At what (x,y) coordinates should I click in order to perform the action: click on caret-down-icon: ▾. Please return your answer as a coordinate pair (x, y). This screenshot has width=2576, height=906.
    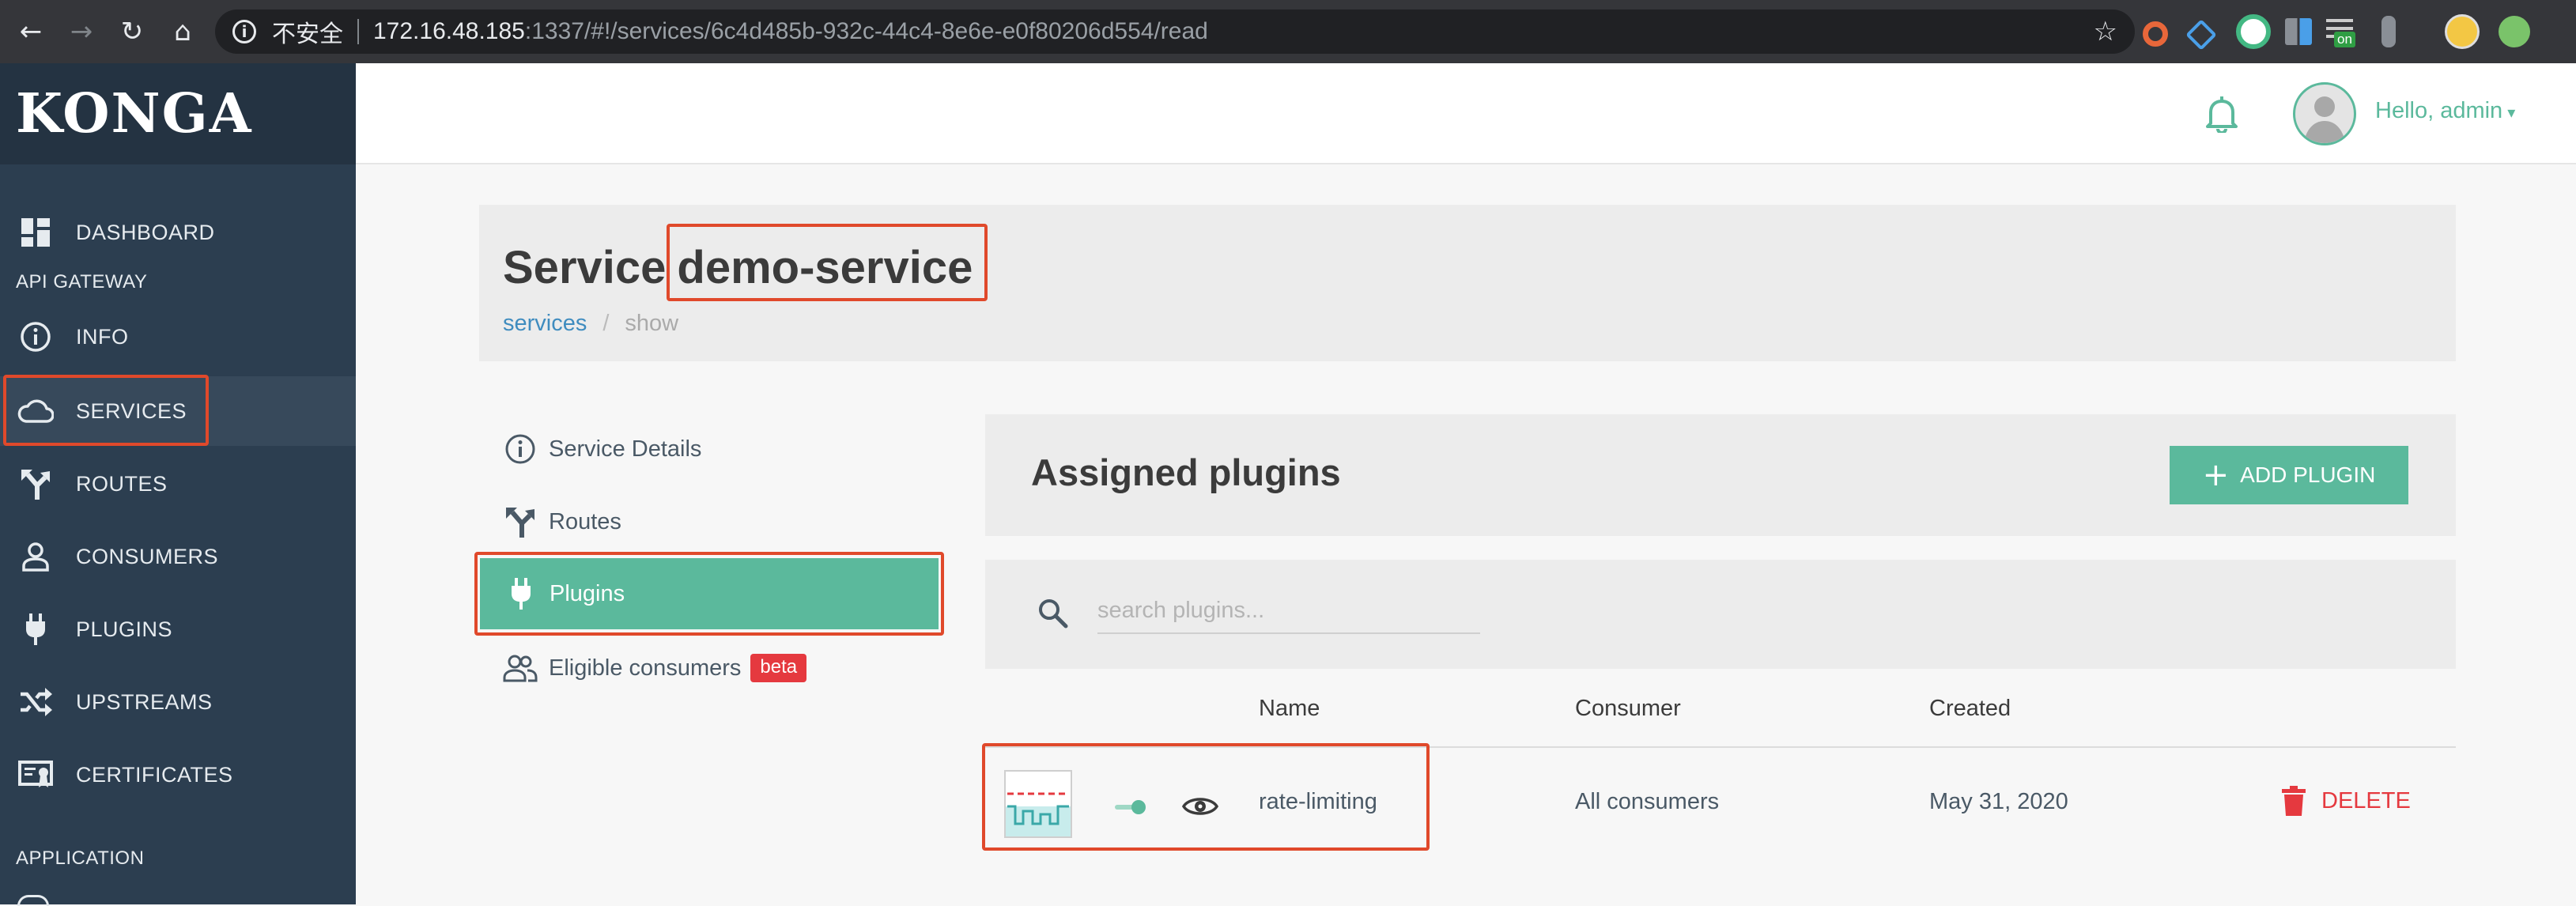
    Looking at the image, I should click on (2511, 113).